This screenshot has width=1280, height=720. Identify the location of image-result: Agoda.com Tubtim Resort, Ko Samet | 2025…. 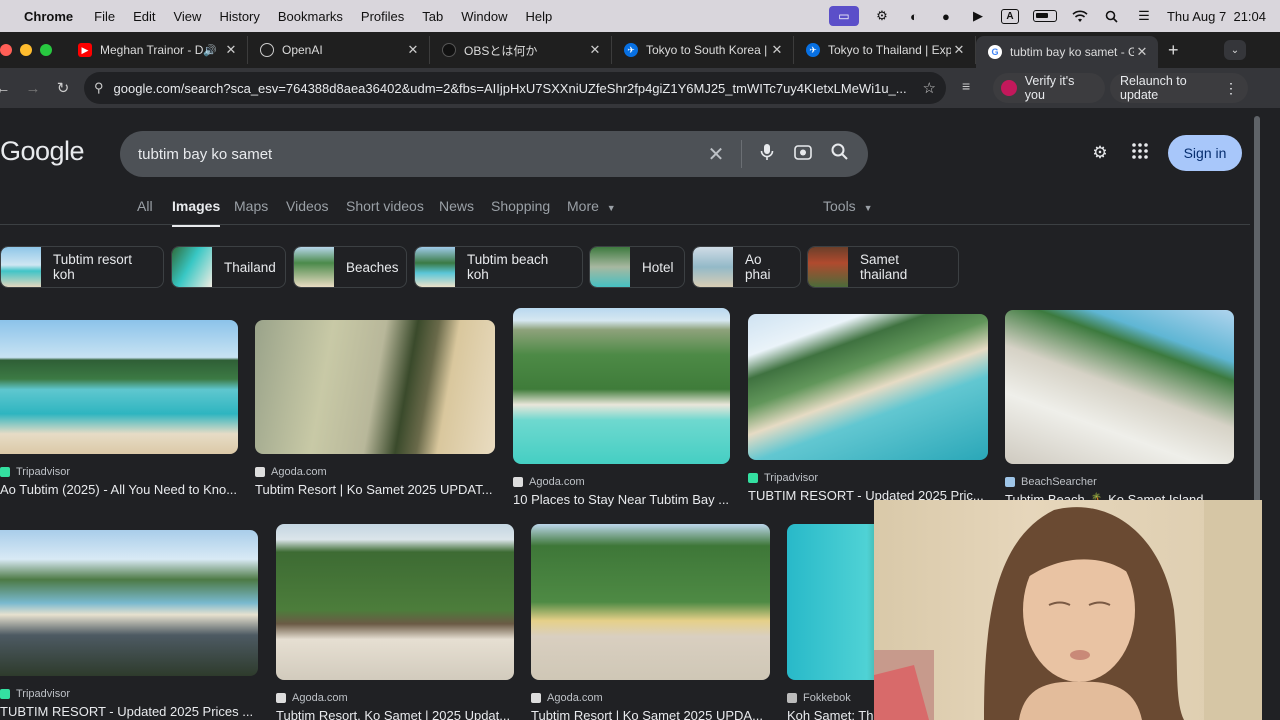
(395, 622).